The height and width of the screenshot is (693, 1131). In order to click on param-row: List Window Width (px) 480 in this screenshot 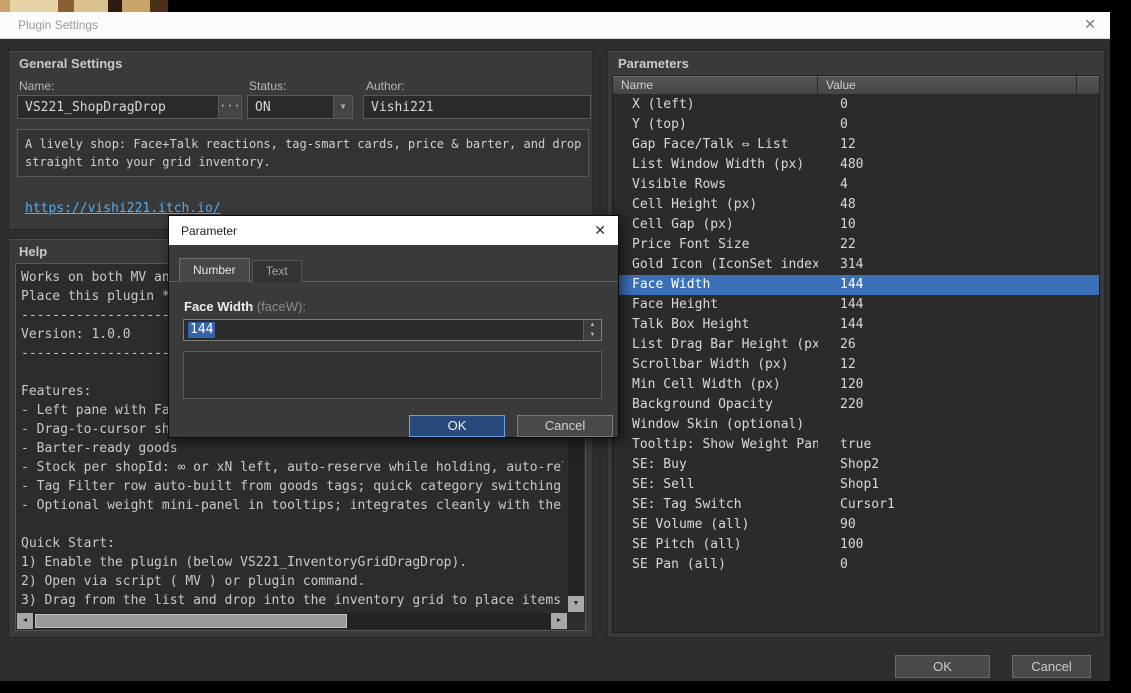, I will do `click(856, 165)`.